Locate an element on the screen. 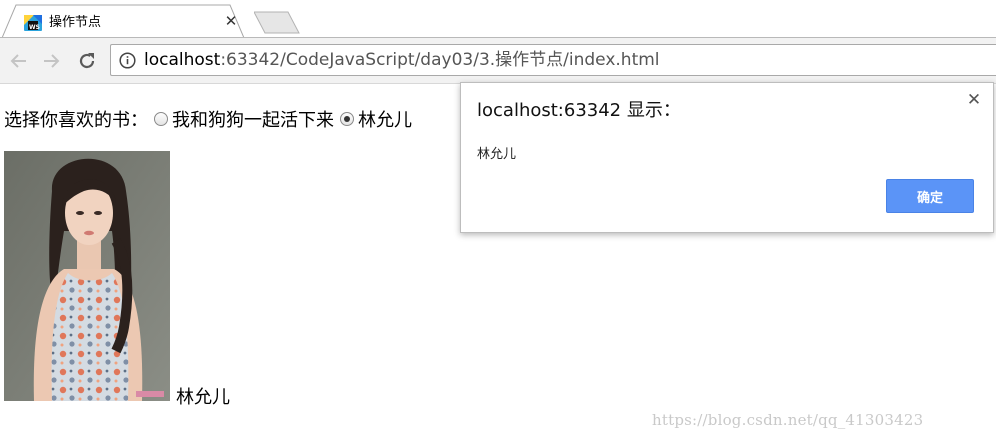 Image resolution: width=996 pixels, height=441 pixels. dialog-title: localhost:63342 显示： is located at coordinates (579, 110).